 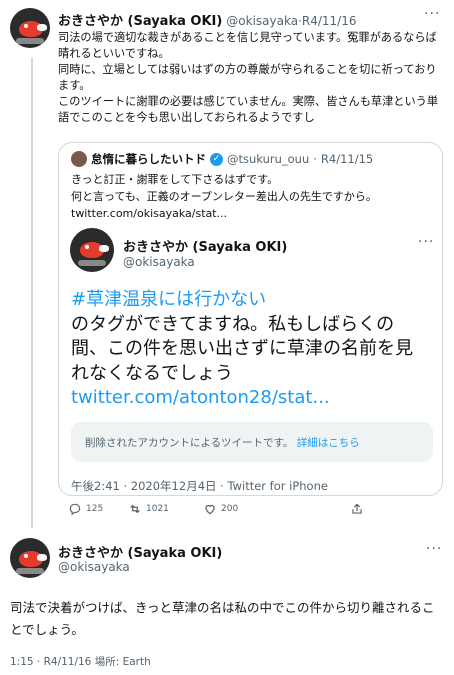 What do you see at coordinates (159, 262) in the screenshot?
I see `inner-handle: @okisayaka` at bounding box center [159, 262].